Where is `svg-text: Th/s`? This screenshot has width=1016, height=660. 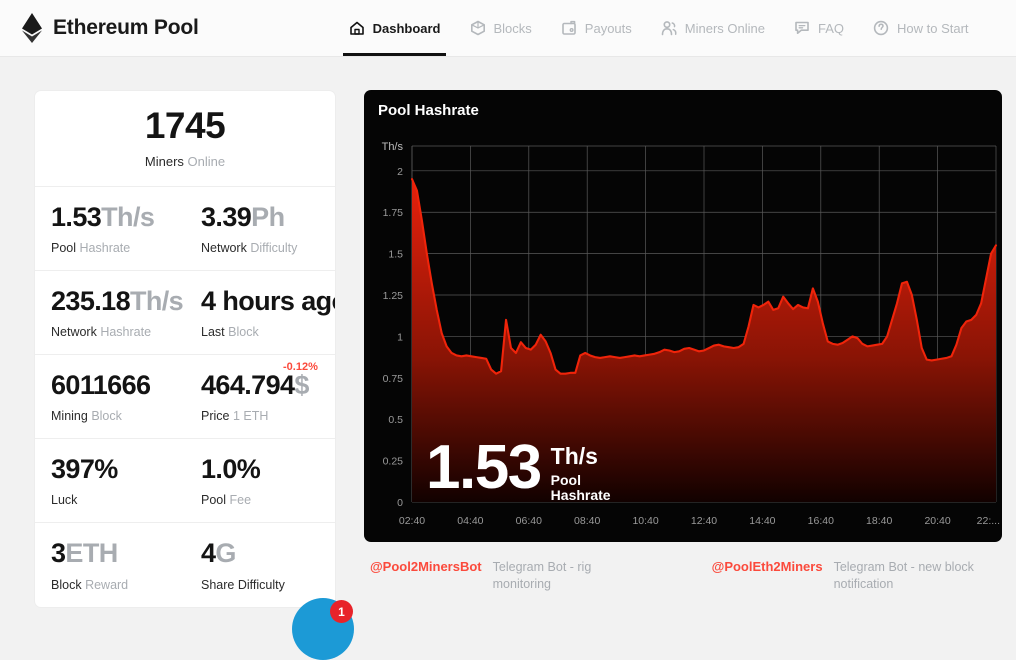
svg-text: Th/s is located at coordinates (393, 147).